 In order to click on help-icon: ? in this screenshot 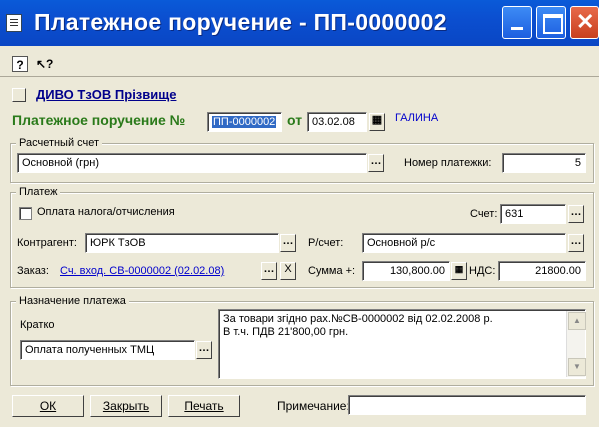, I will do `click(20, 64)`.